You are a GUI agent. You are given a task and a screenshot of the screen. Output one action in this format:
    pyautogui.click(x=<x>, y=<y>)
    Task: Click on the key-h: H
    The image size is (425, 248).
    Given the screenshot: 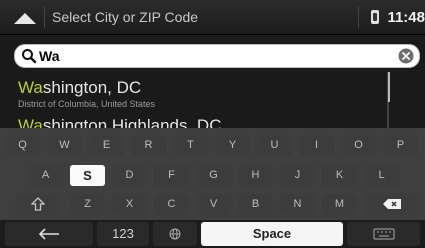 What is the action you would take?
    pyautogui.click(x=255, y=175)
    